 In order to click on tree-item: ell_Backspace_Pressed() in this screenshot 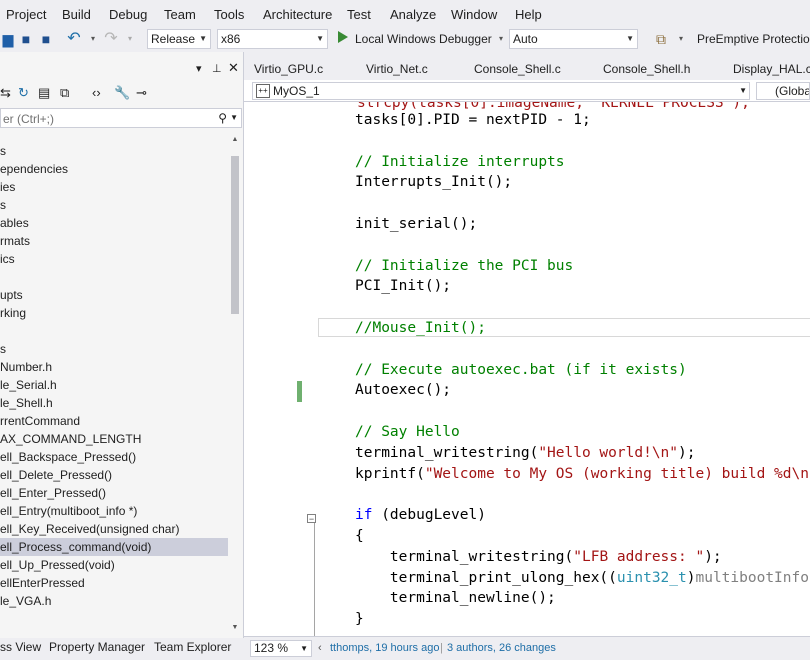, I will do `click(114, 457)`.